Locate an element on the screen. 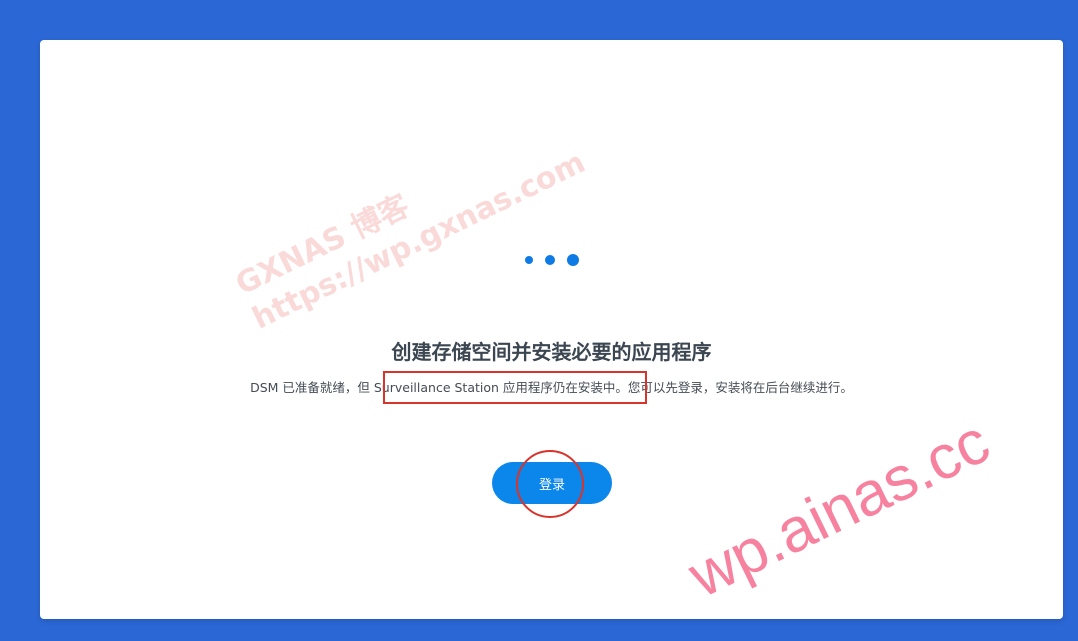 Image resolution: width=1078 pixels, height=641 pixels. loading-dots-icon is located at coordinates (551, 260).